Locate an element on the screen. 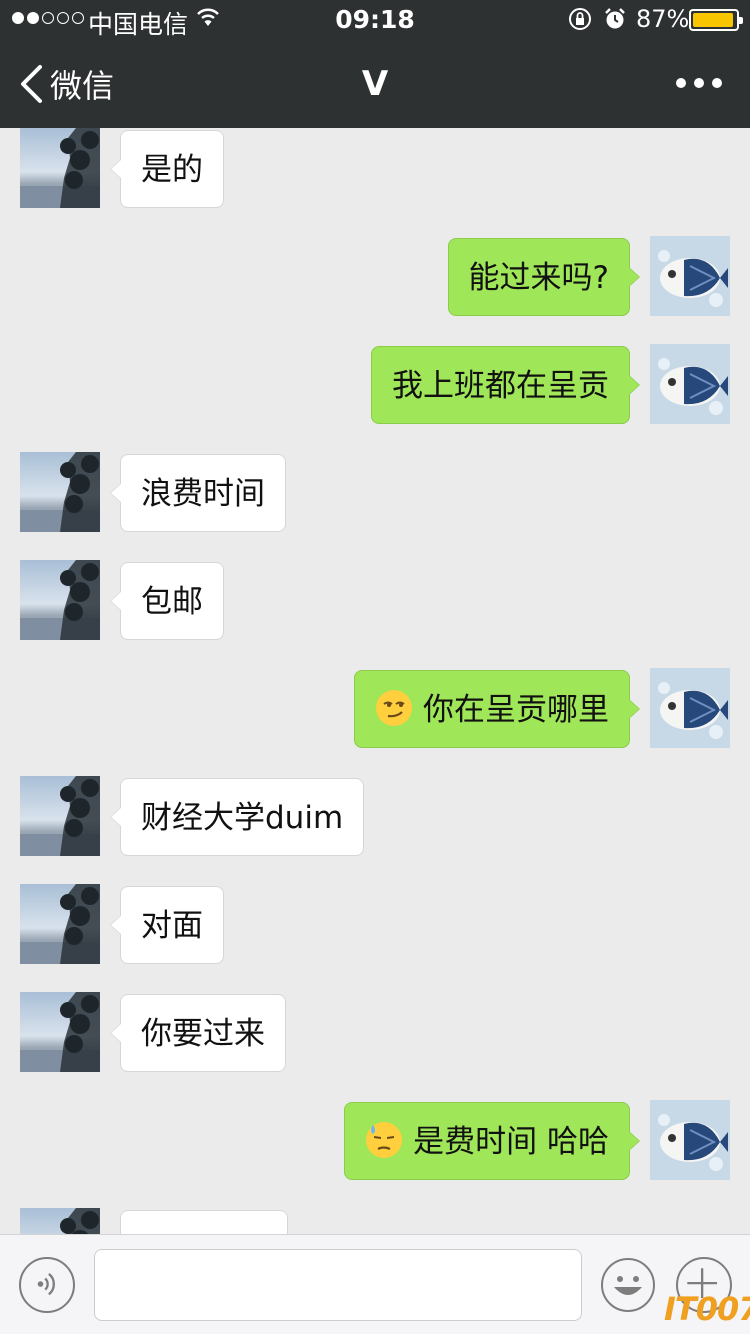 The image size is (750, 1334). message-text: 浪费时间 is located at coordinates (203, 494).